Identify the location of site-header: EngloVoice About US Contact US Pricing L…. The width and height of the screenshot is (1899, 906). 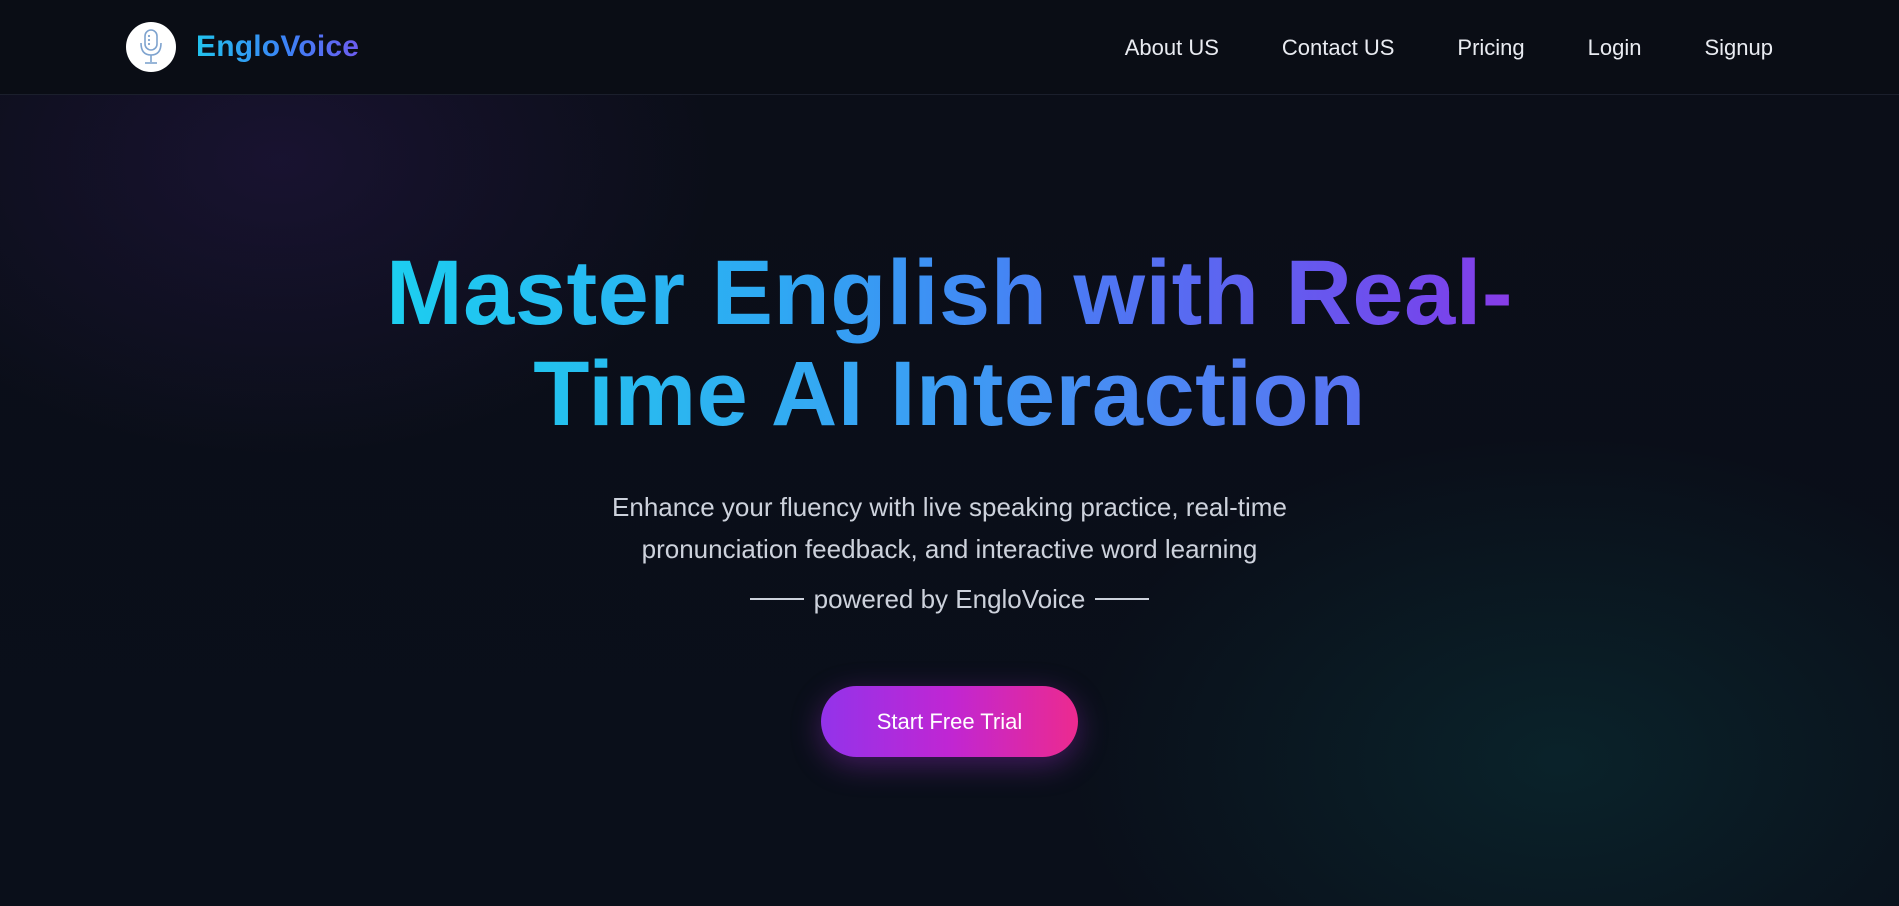
(949, 47).